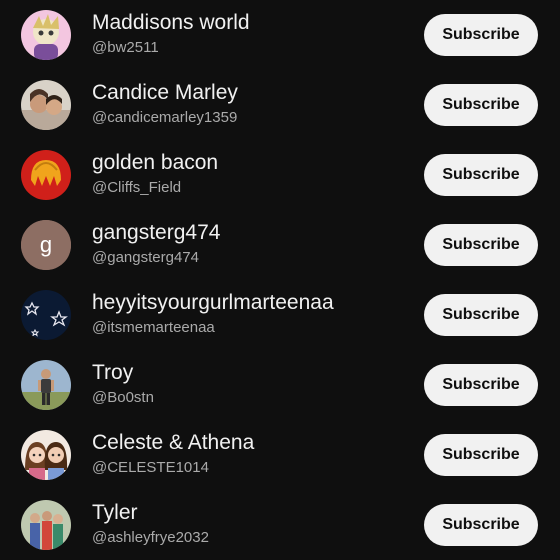 The image size is (560, 560). What do you see at coordinates (280, 455) in the screenshot?
I see `channel-row: Celeste & Athena @CELESTE1014 Subscribe` at bounding box center [280, 455].